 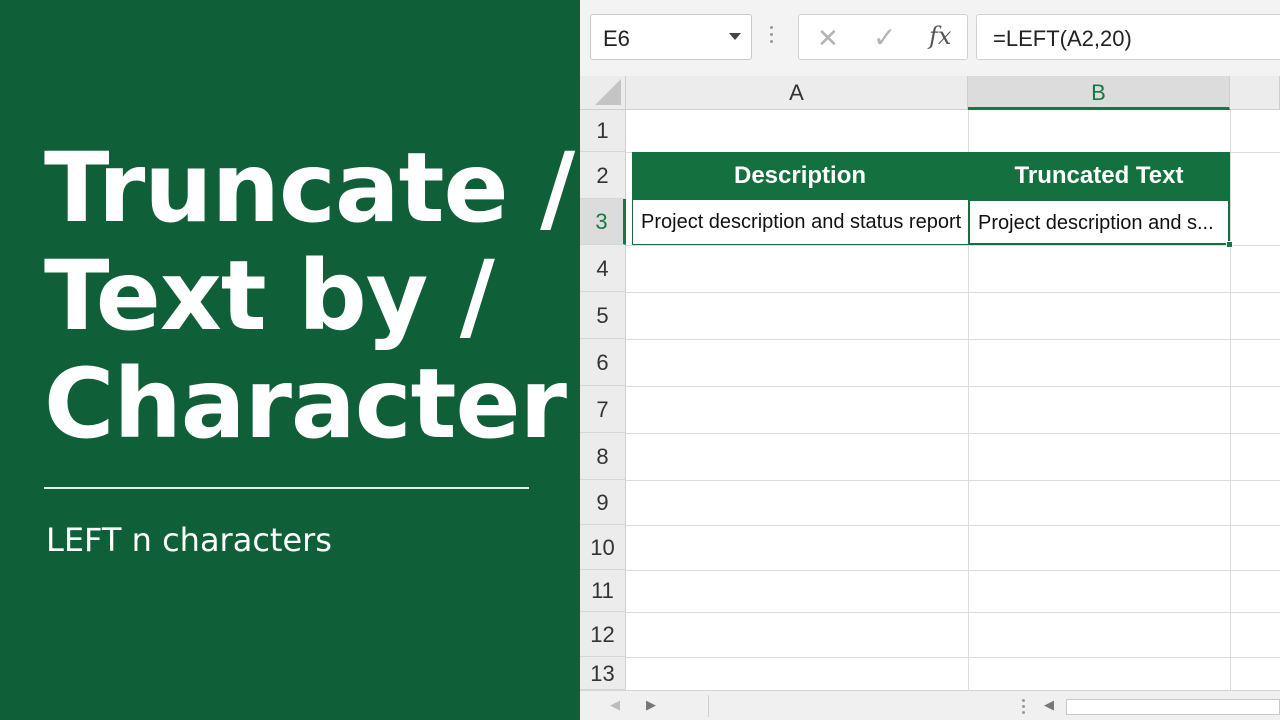 I want to click on name-box: E6, so click(x=671, y=37).